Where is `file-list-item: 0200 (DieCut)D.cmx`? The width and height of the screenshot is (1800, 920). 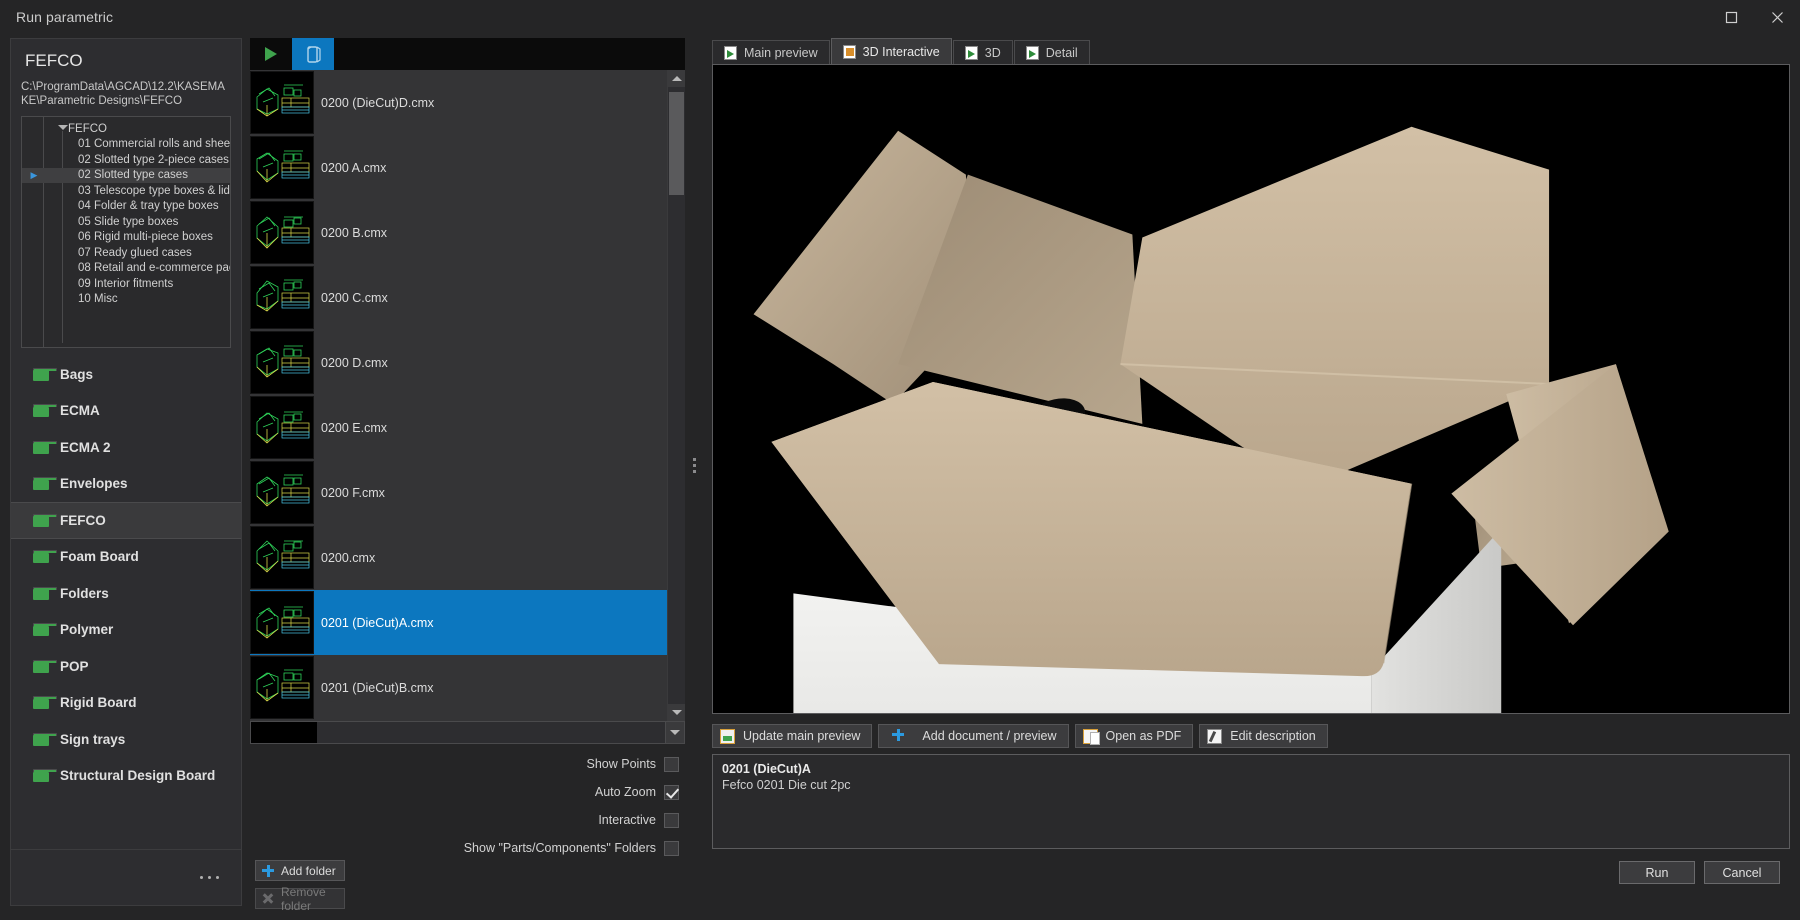
file-list-item: 0200 (DieCut)D.cmx is located at coordinates (458, 102).